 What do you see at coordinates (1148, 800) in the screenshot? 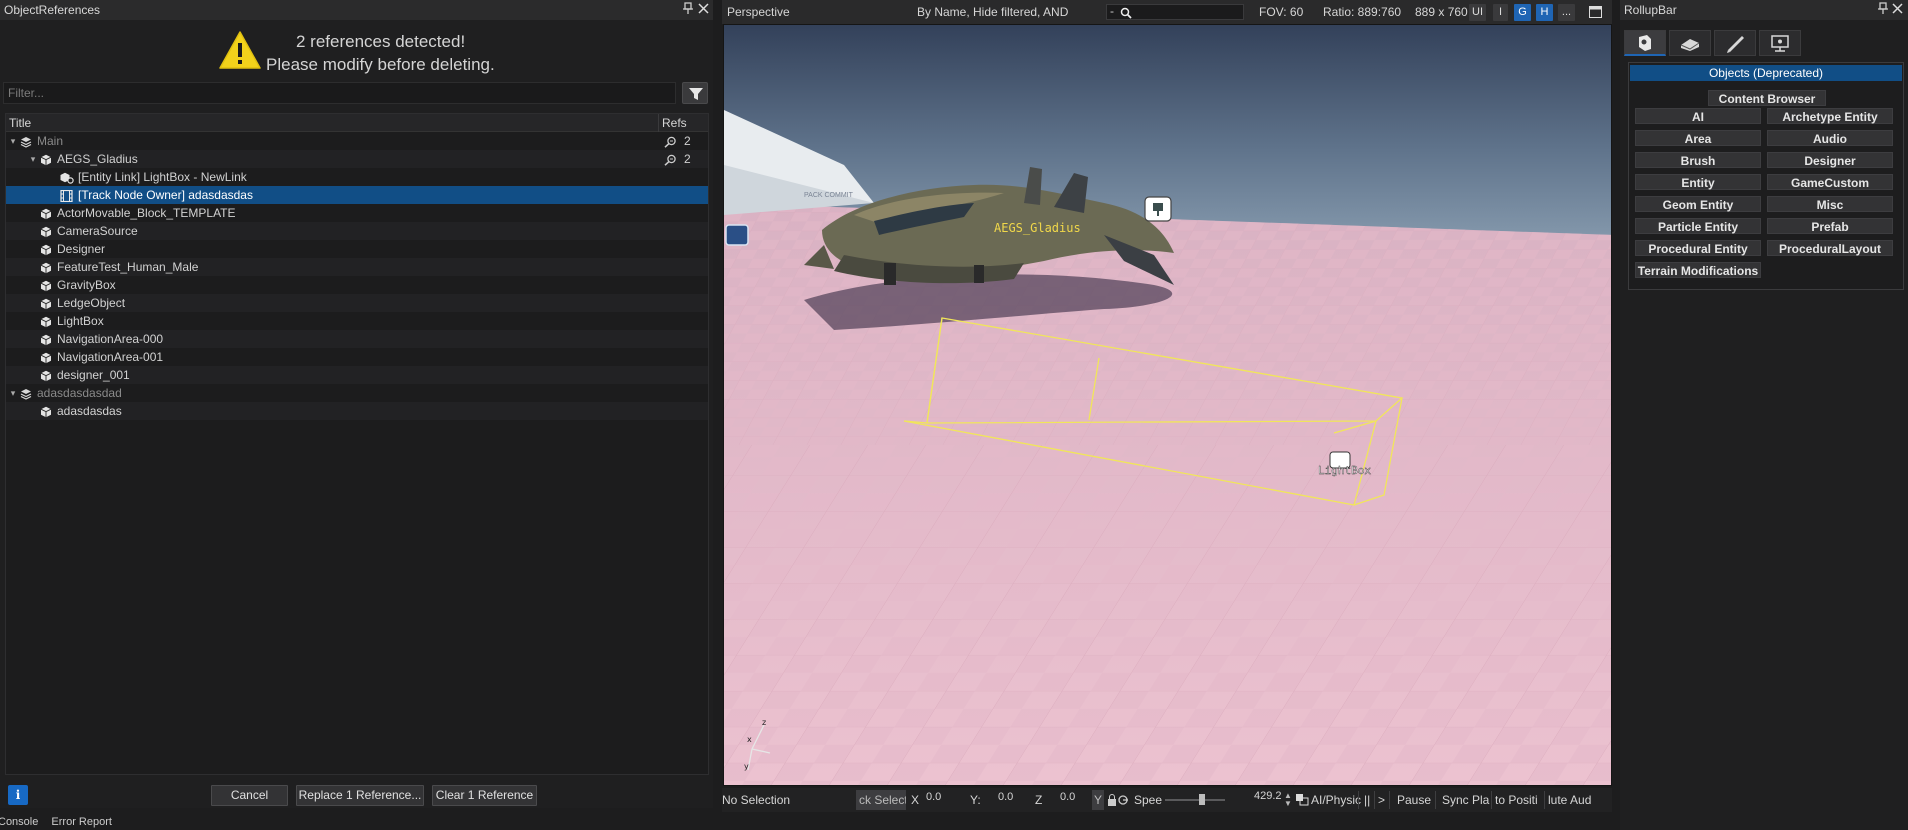
I see `speed-label: Spee` at bounding box center [1148, 800].